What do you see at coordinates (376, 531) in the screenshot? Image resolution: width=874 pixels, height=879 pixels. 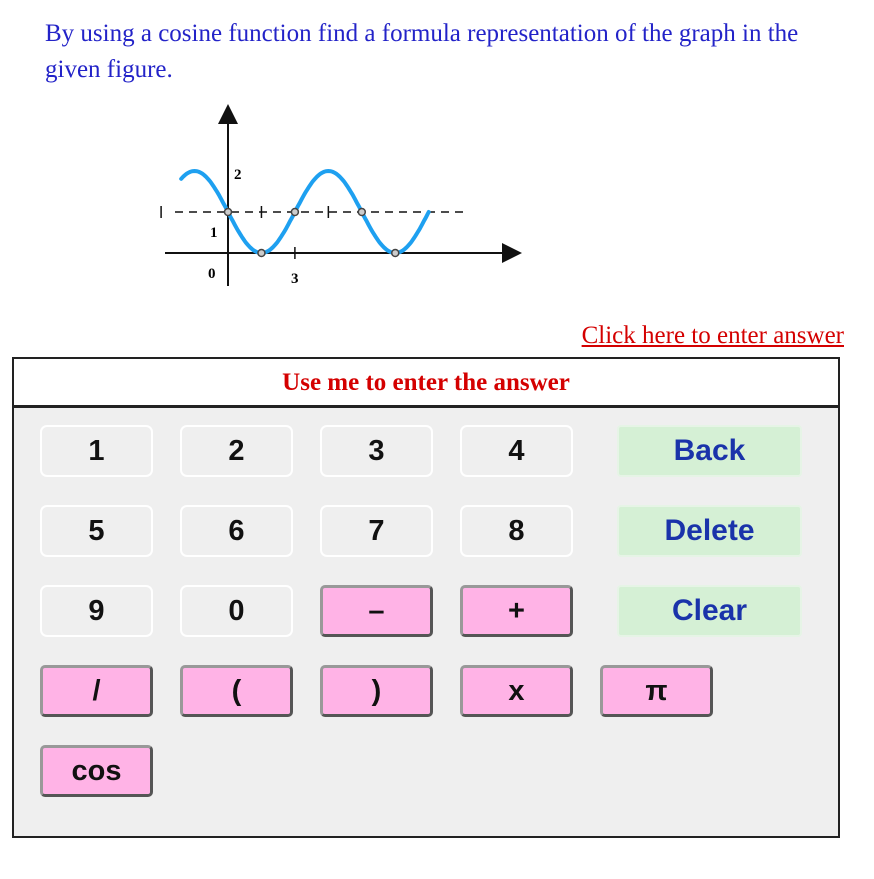 I see `key-7-button: 7` at bounding box center [376, 531].